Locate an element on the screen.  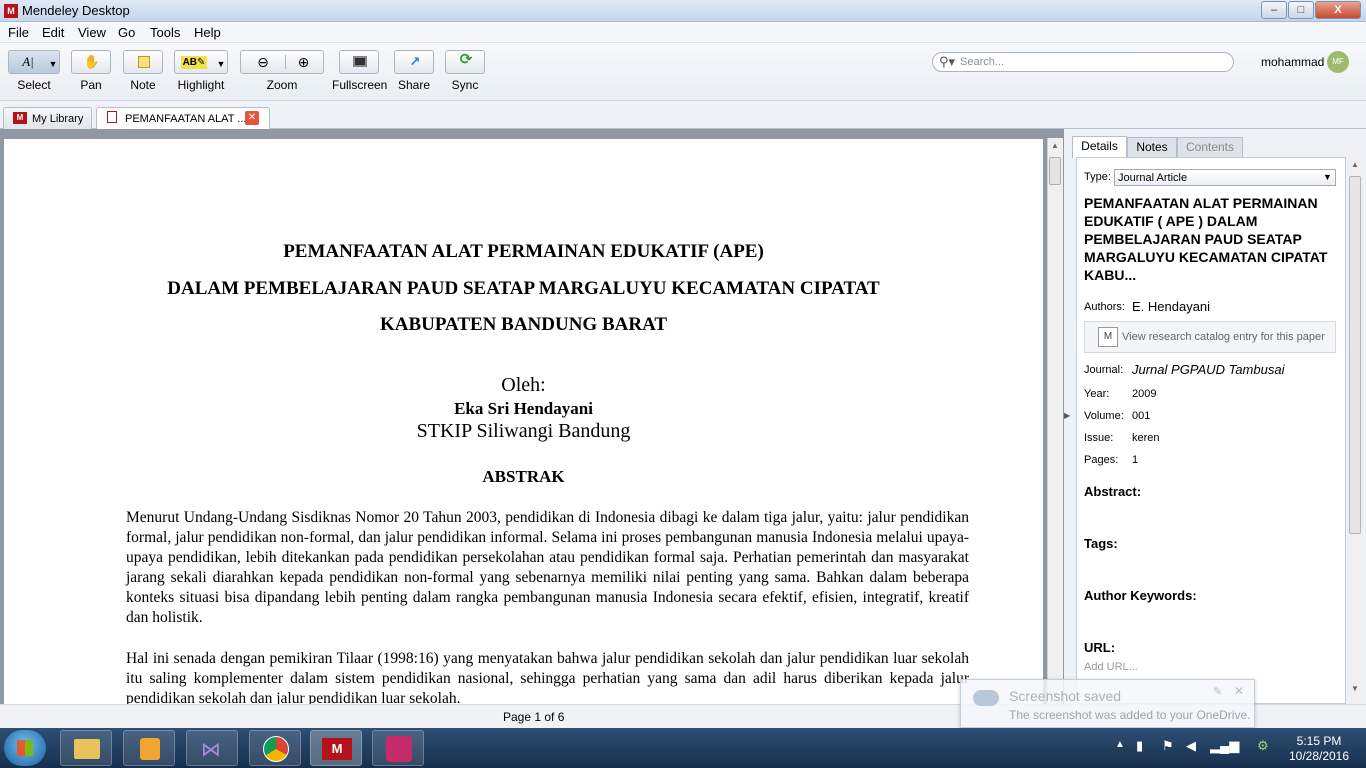
type-value: Journal Article is located at coordinates (1153, 178).